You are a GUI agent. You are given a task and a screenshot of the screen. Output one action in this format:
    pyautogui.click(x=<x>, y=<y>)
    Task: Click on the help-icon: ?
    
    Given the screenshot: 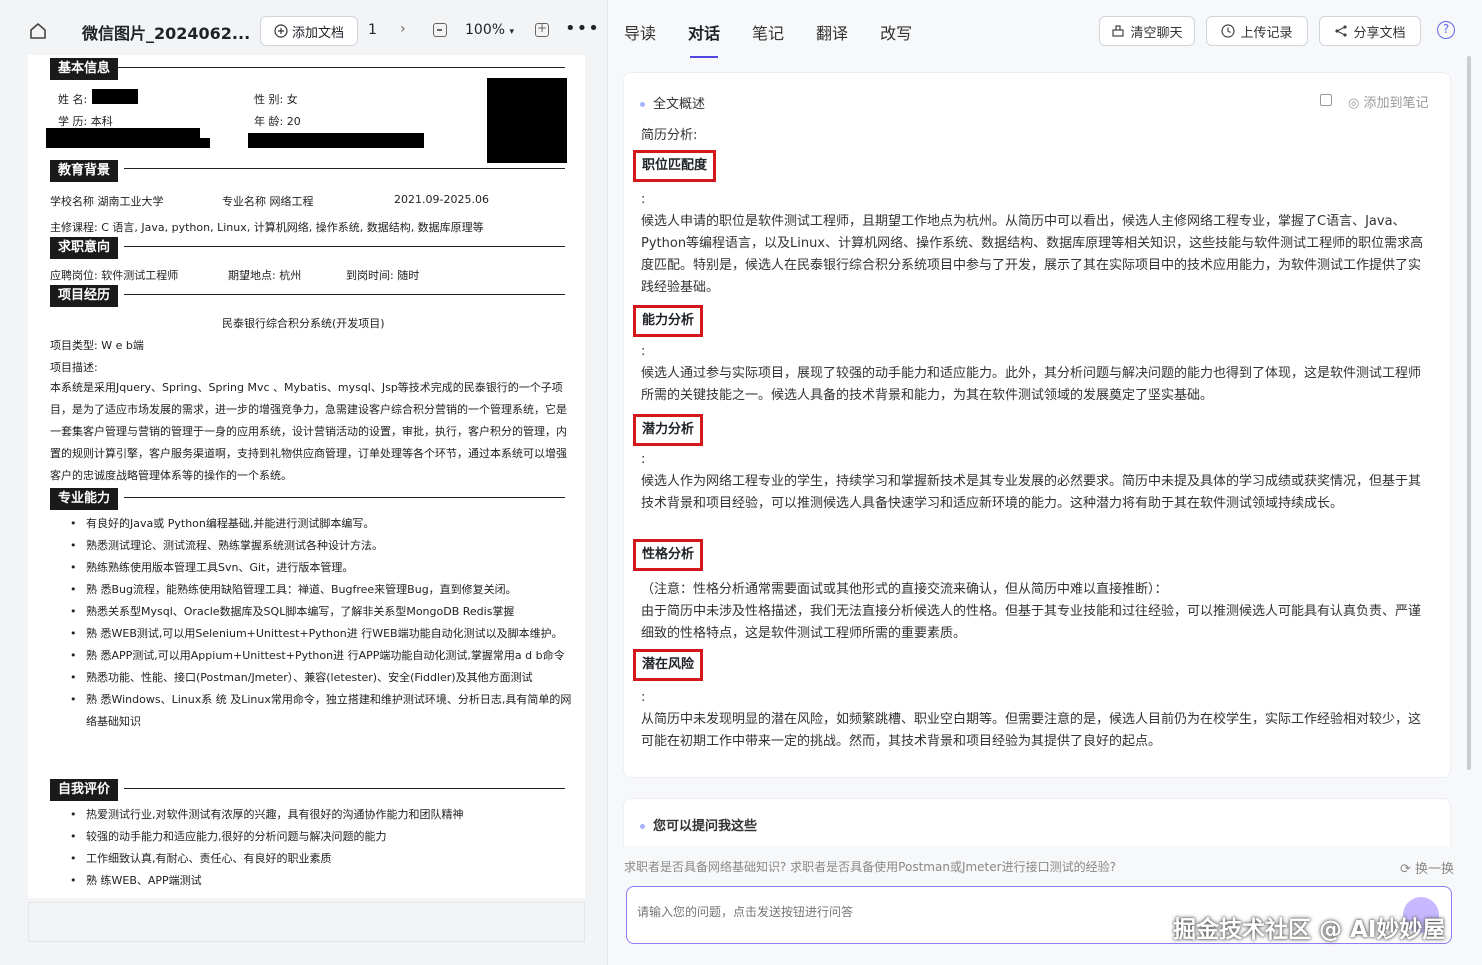 What is the action you would take?
    pyautogui.click(x=1446, y=30)
    